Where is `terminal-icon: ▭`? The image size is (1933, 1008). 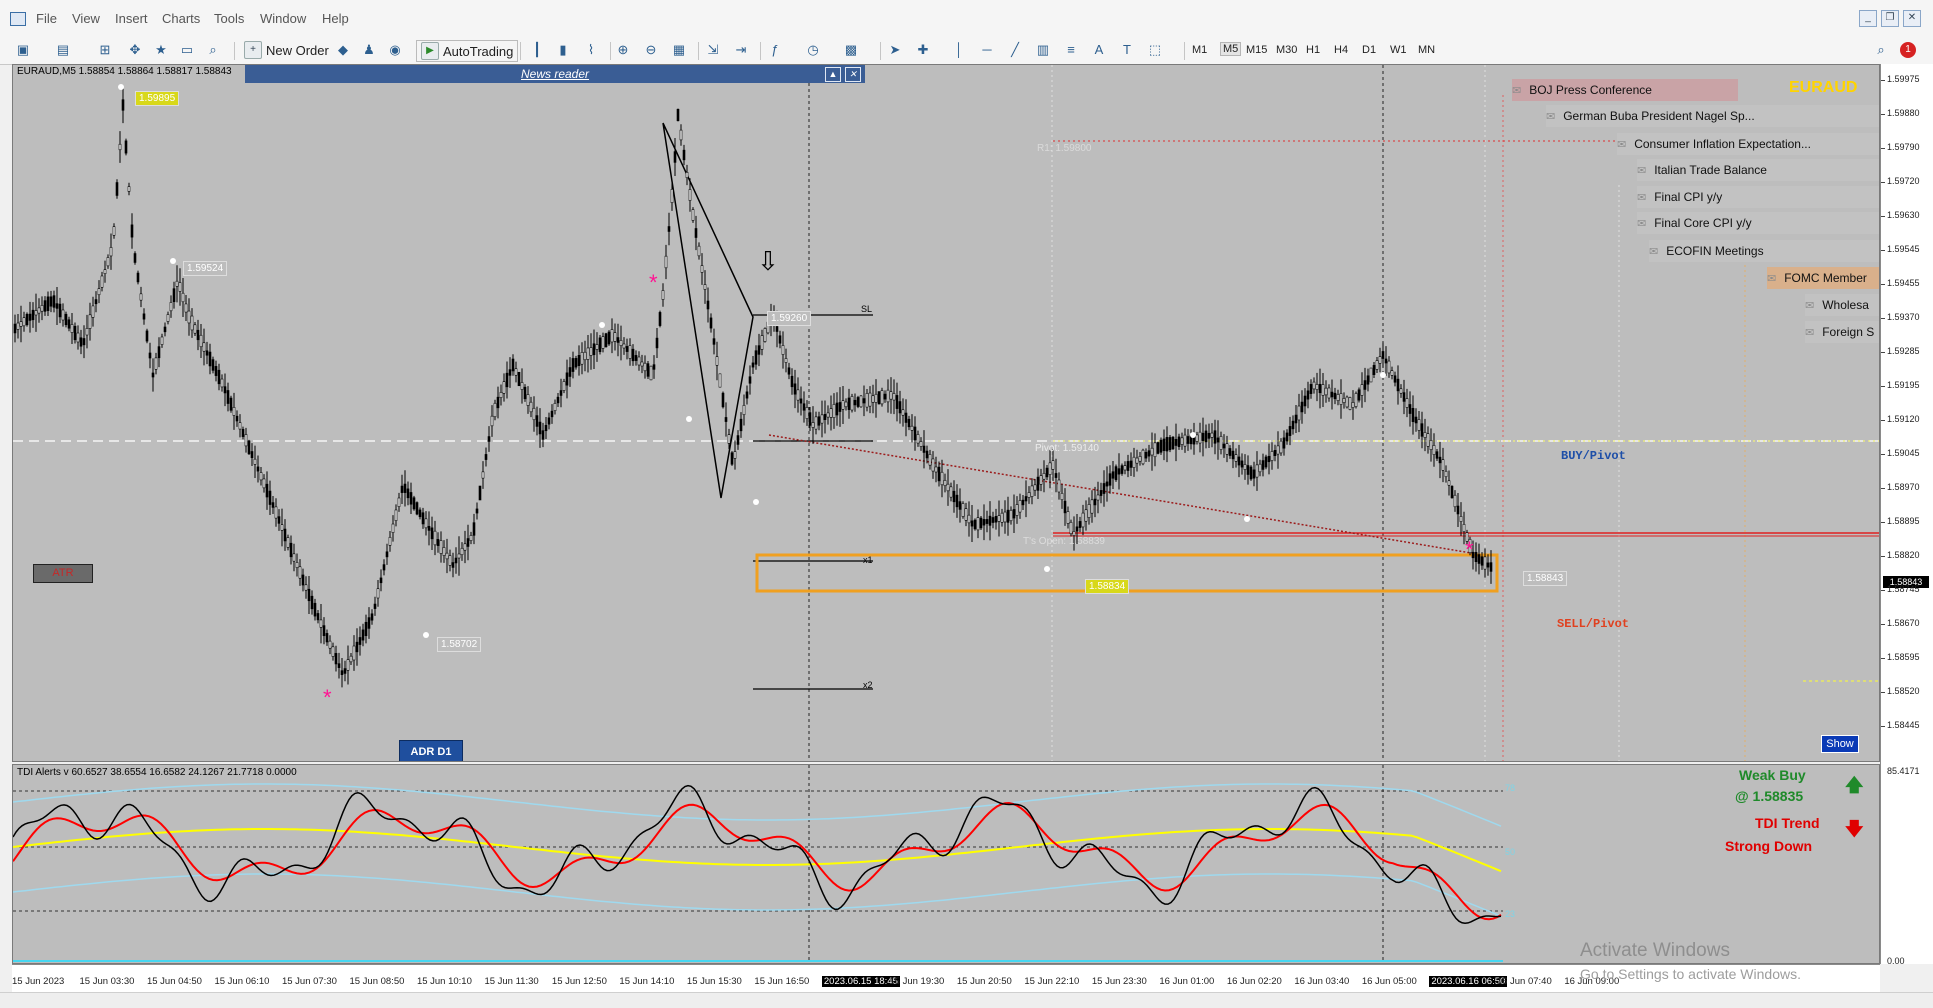
terminal-icon: ▭ is located at coordinates (187, 50).